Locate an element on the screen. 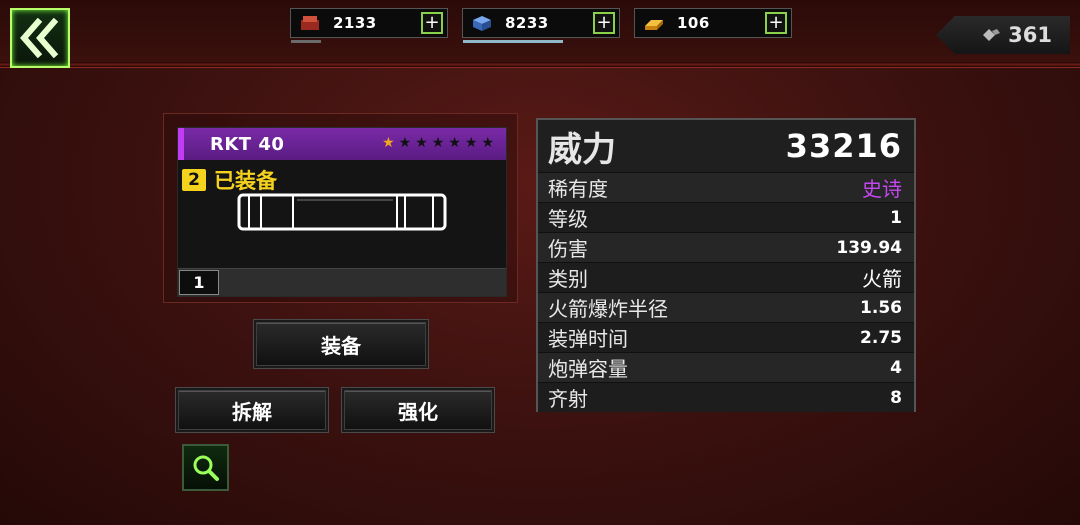 The image size is (1080, 525). stat-value: 139.94 is located at coordinates (869, 247).